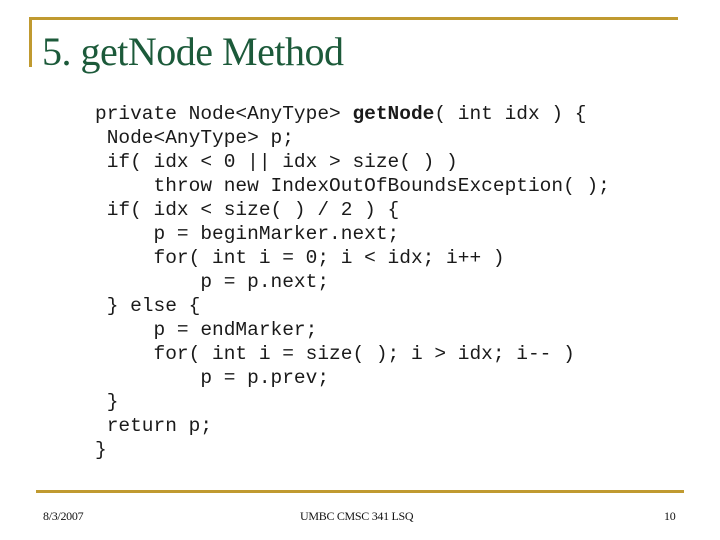 Image resolution: width=720 pixels, height=540 pixels. I want to click on code-line: throw new IndexOutOfBoundsException( );, so click(352, 186).